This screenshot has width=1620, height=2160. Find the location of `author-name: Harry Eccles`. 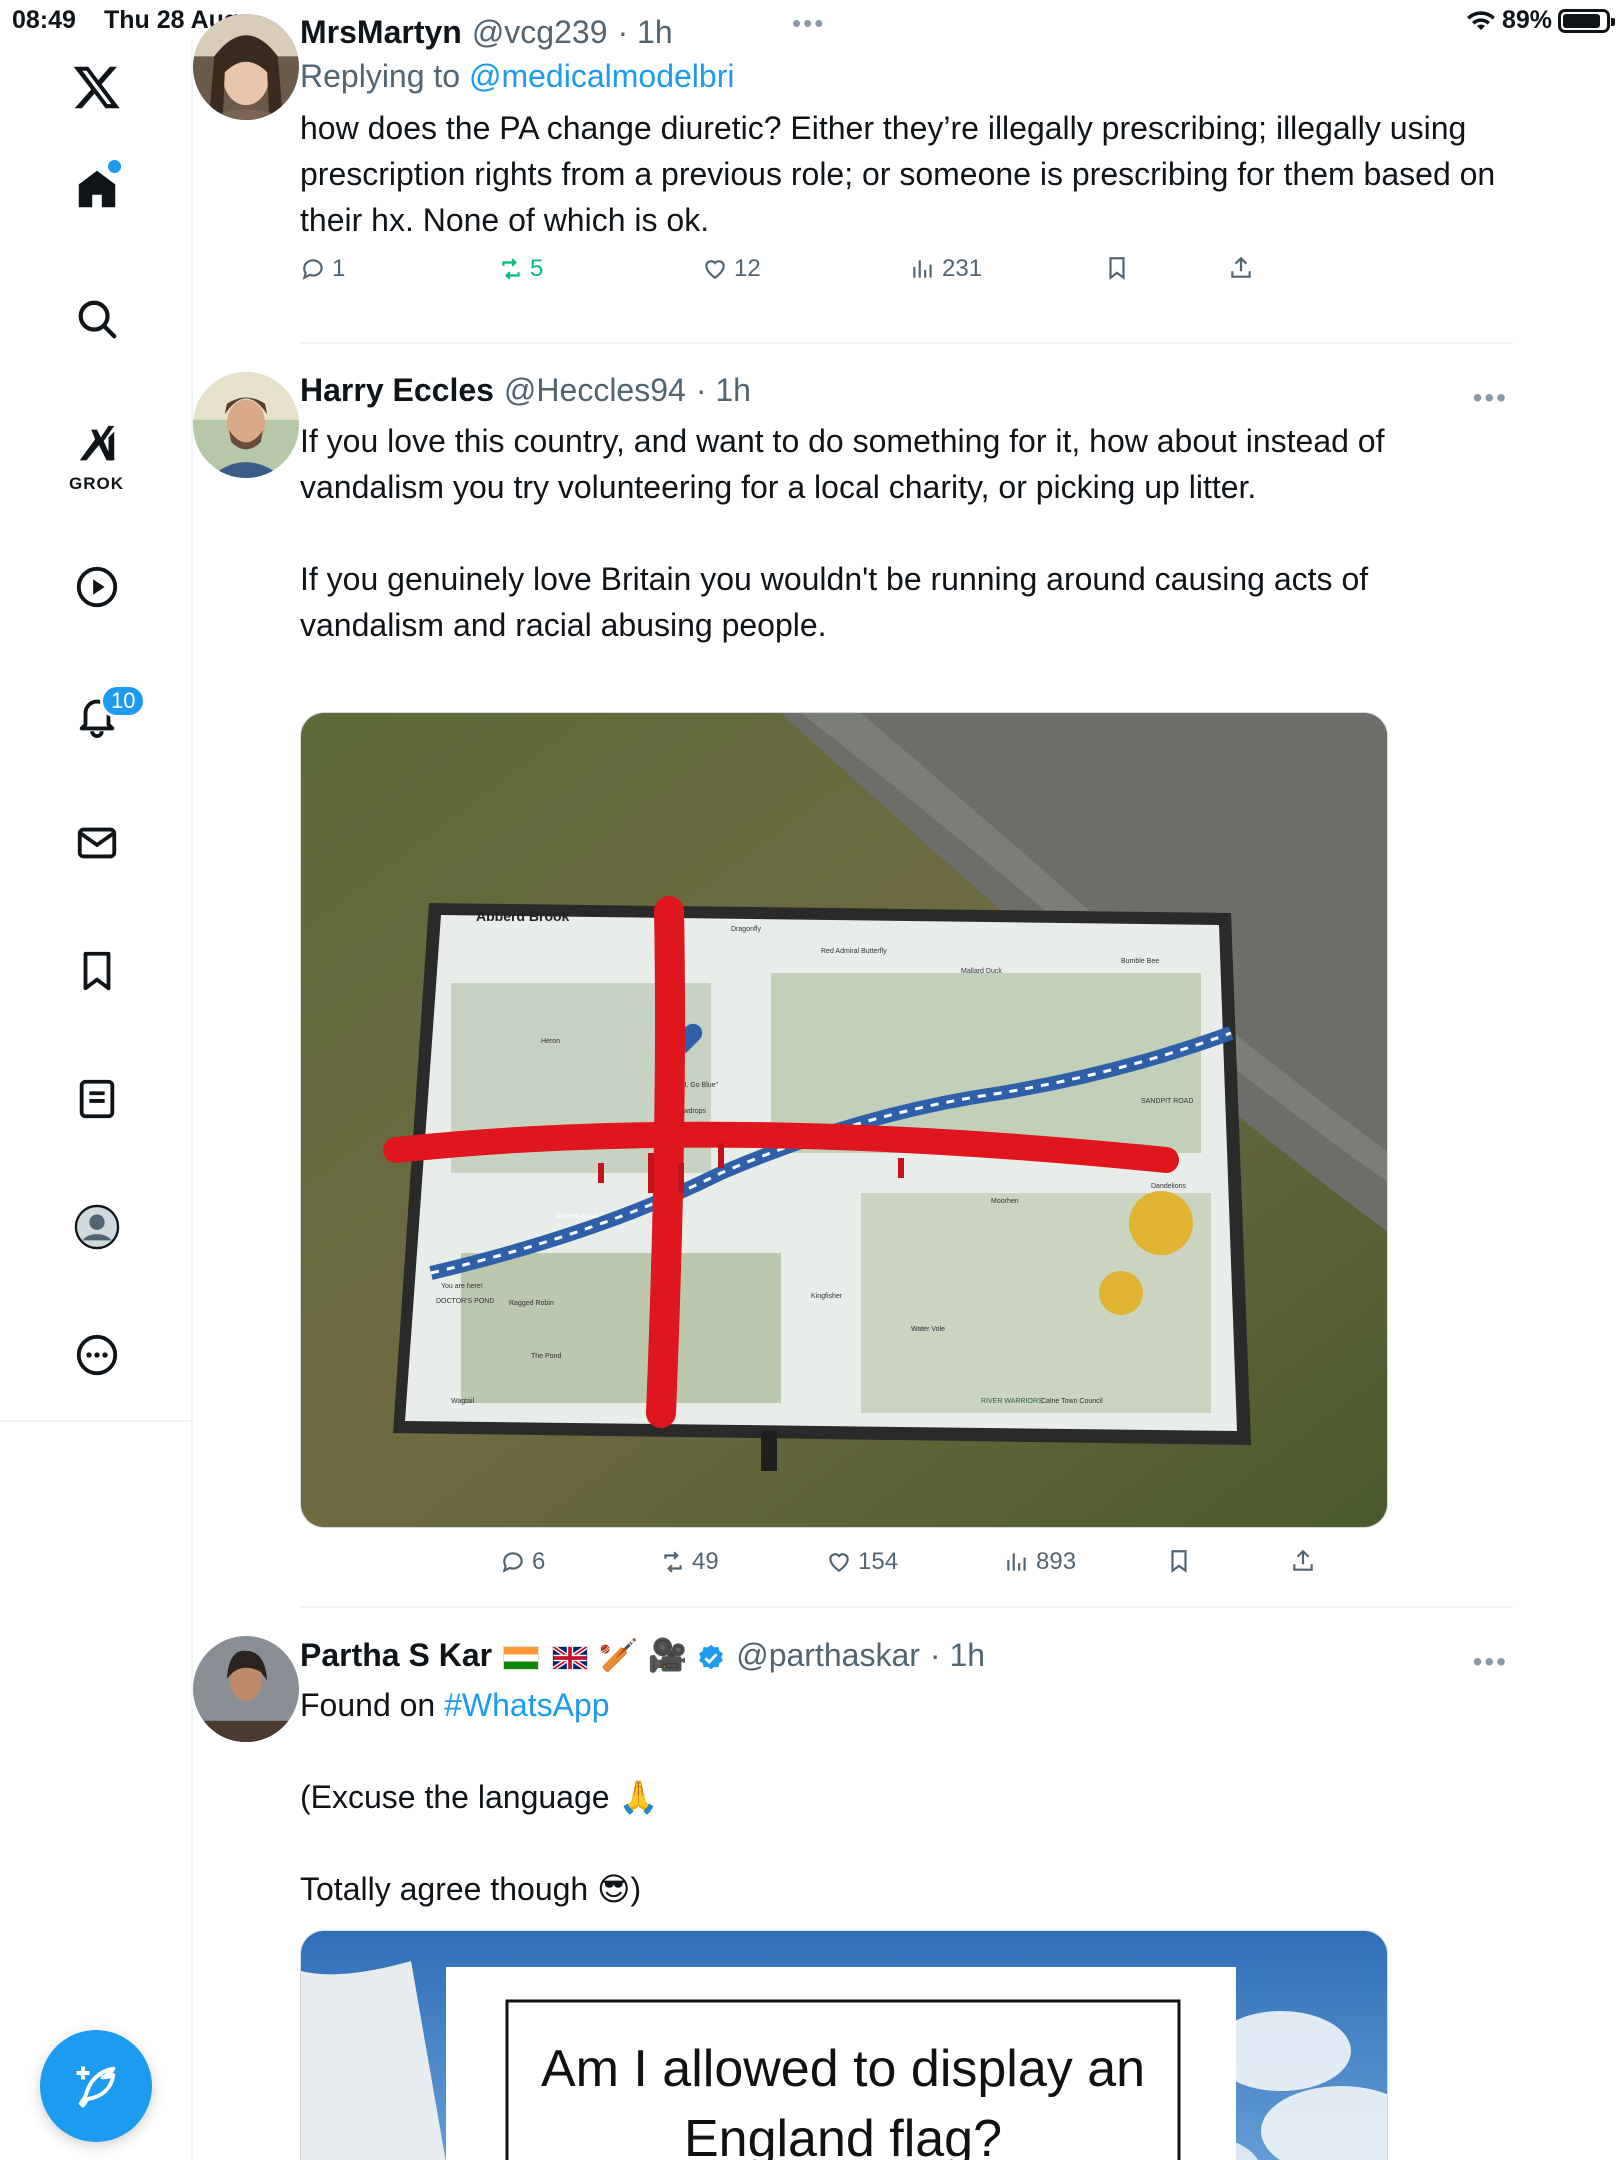

author-name: Harry Eccles is located at coordinates (397, 390).